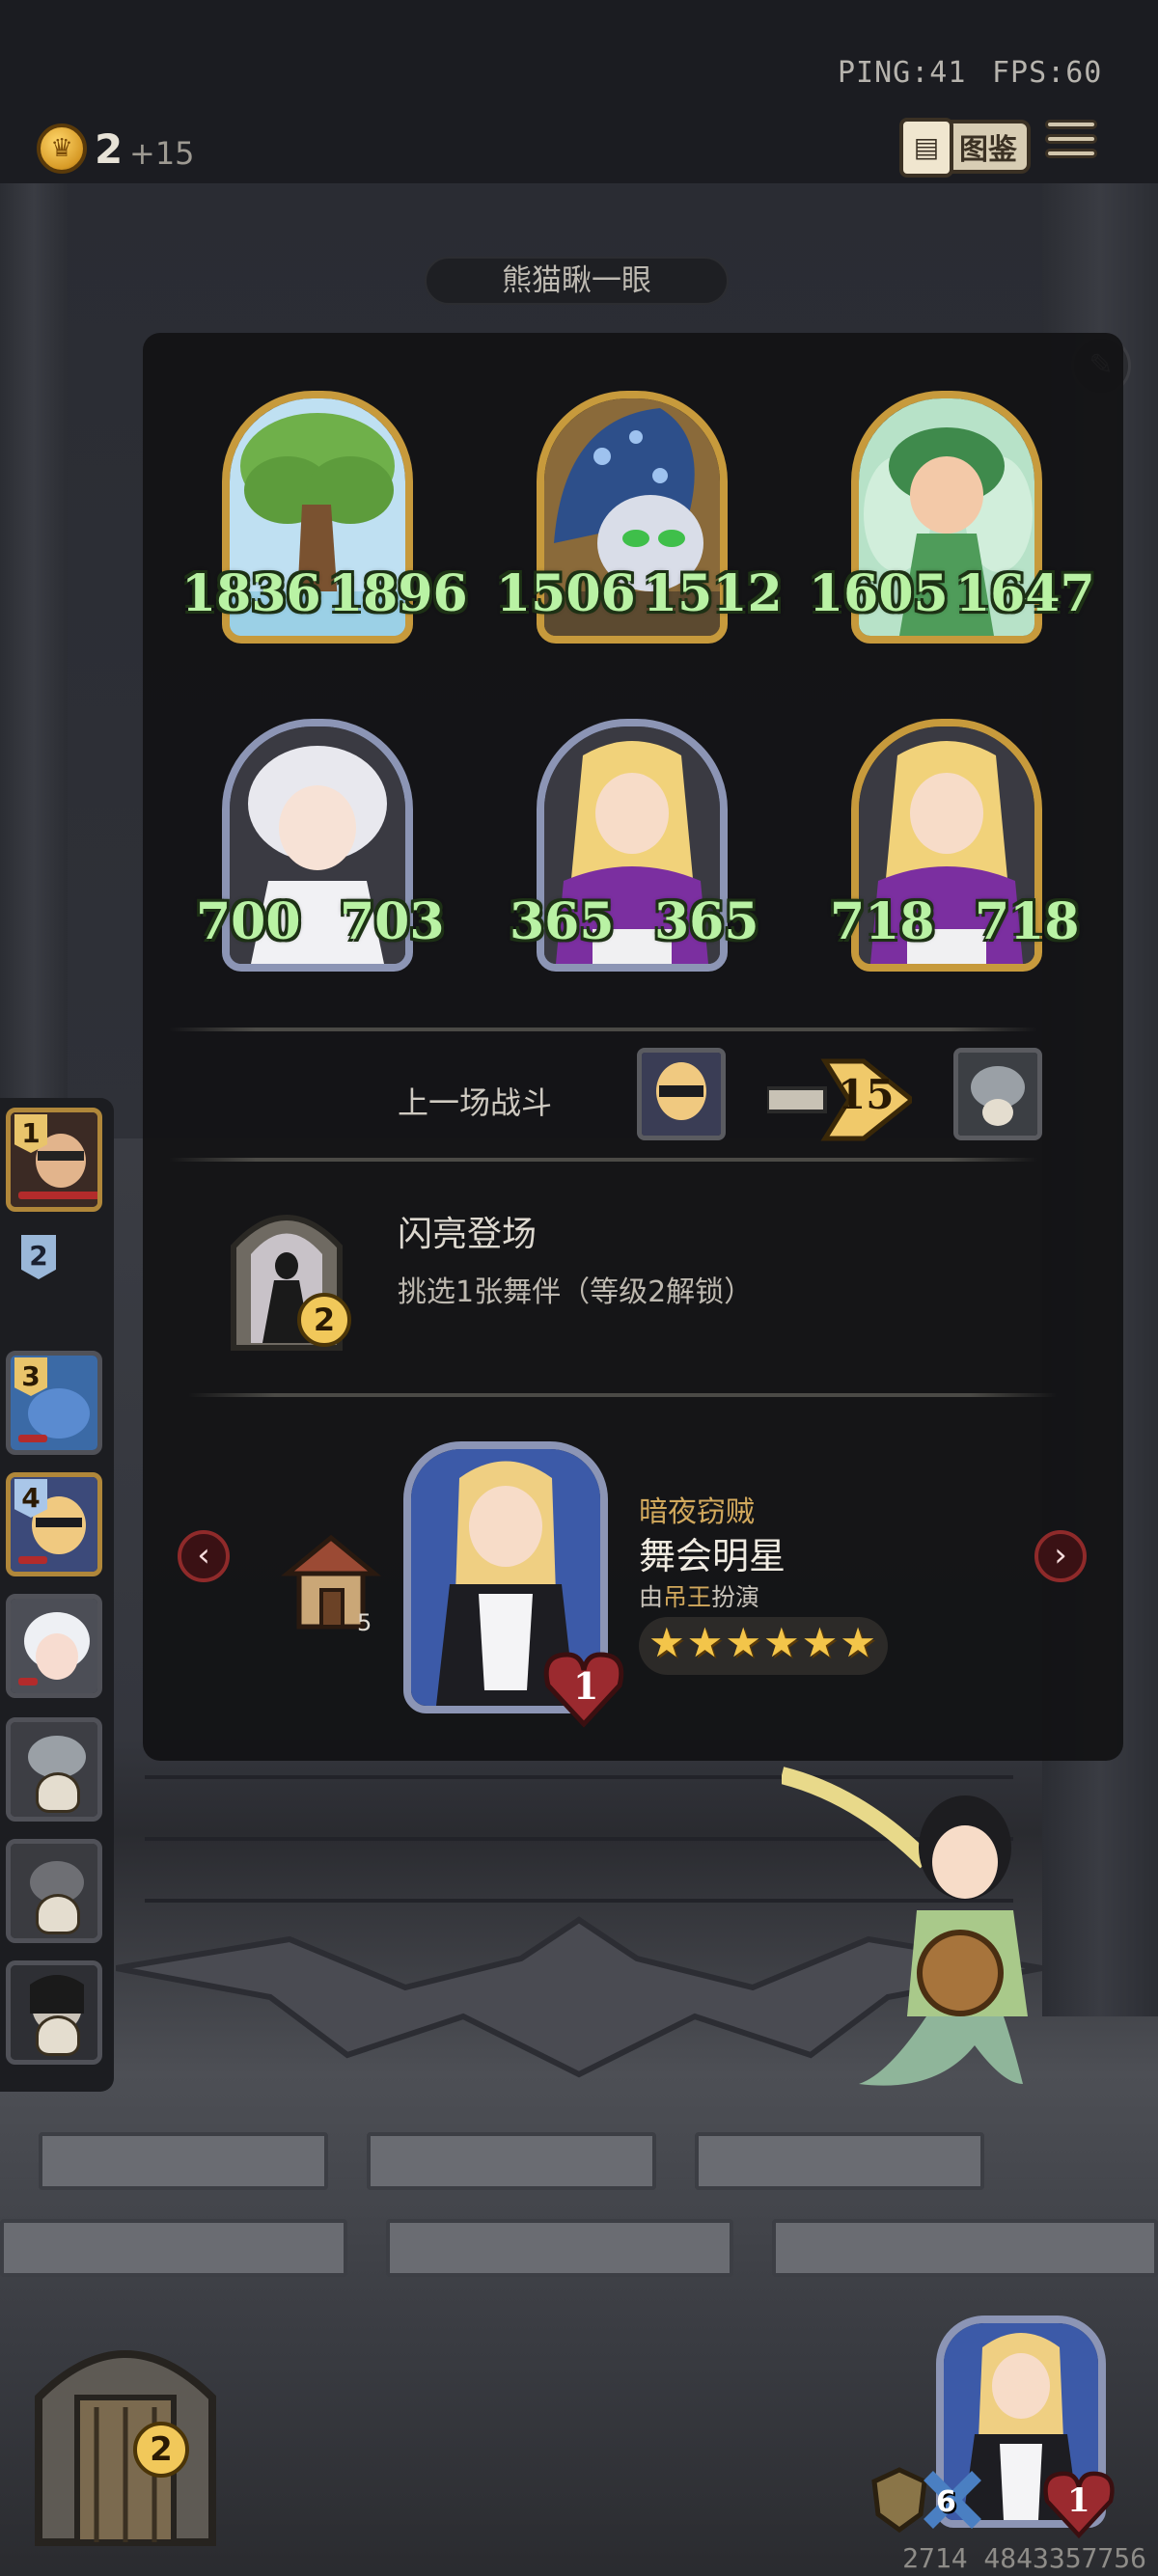 The image size is (1158, 2576). Describe the element at coordinates (398, 593) in the screenshot. I see `unit-health: 1896` at that location.